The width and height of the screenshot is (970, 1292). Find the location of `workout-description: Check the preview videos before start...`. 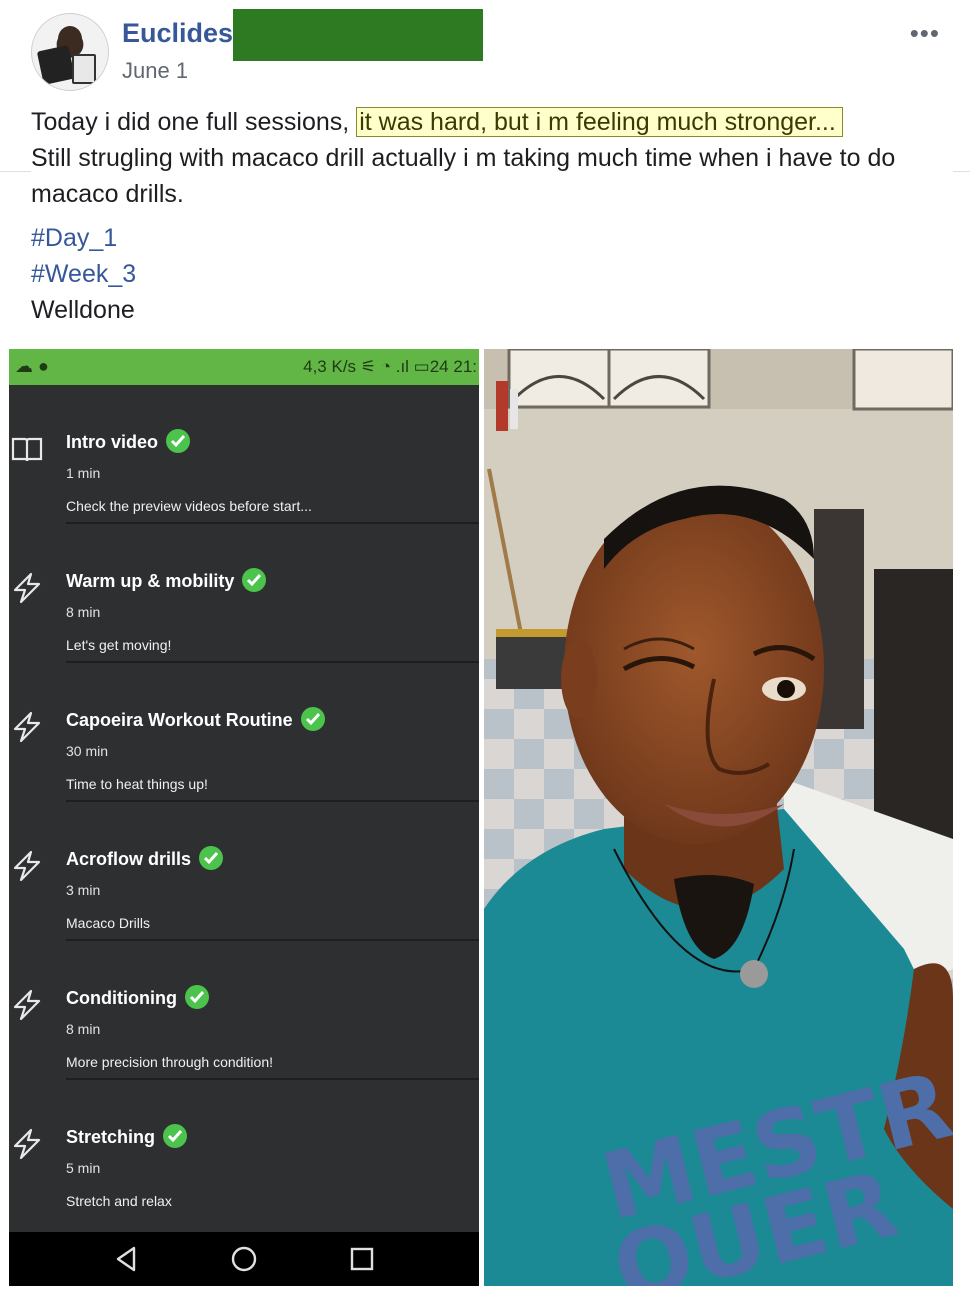

workout-description: Check the preview videos before start... is located at coordinates (189, 506).